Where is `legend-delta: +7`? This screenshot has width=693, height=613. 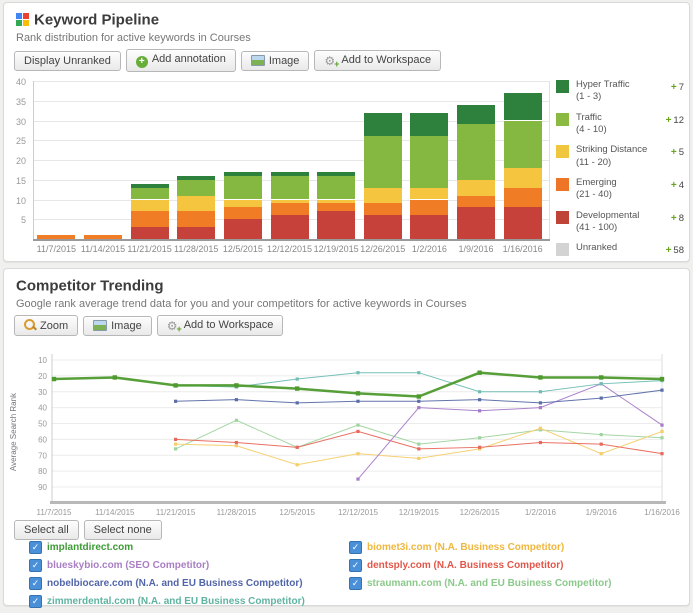 legend-delta: +7 is located at coordinates (677, 87).